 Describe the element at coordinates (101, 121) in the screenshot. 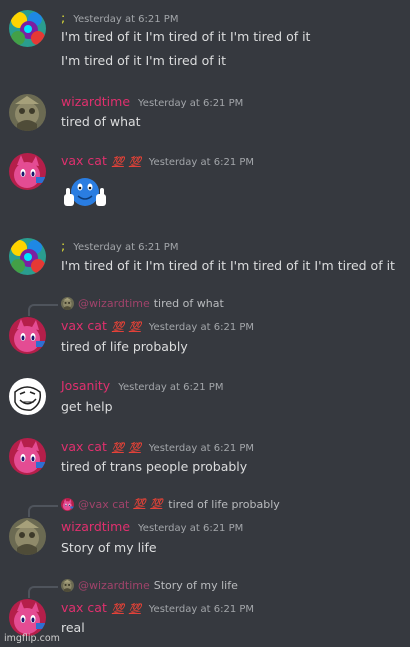

I see `message-text: tired of what` at that location.